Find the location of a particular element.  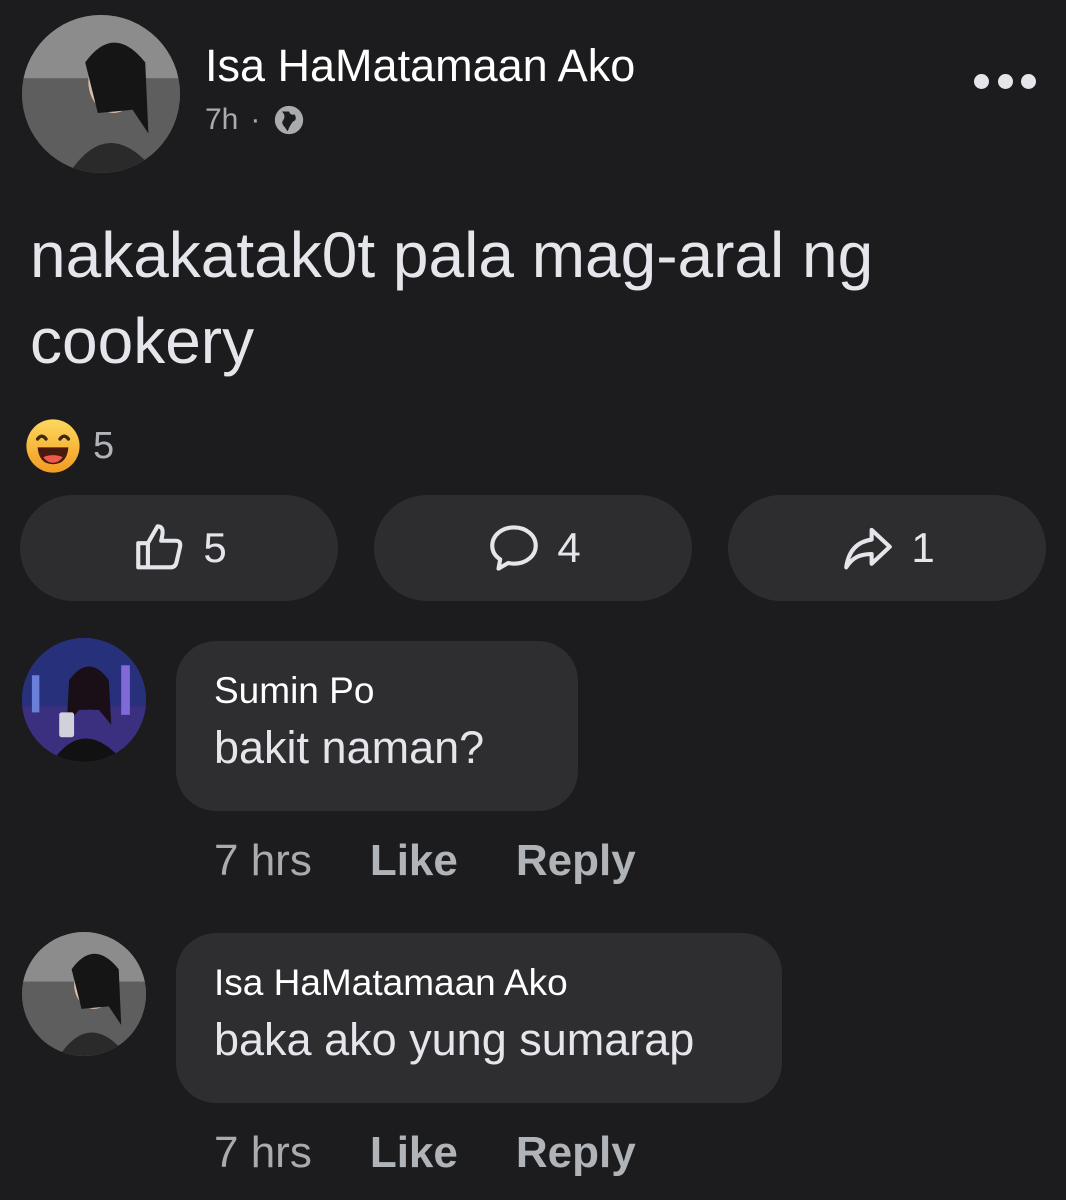

share-button: 1 is located at coordinates (887, 548).